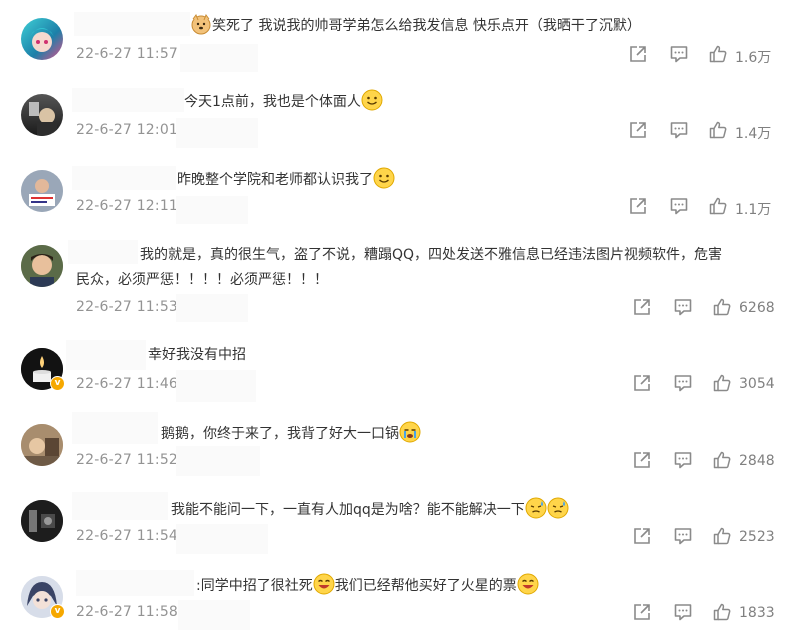 Image resolution: width=797 pixels, height=637 pixels. I want to click on comment-text: 鹅鹅，你终于来了，我背了好大一口锅, so click(291, 434).